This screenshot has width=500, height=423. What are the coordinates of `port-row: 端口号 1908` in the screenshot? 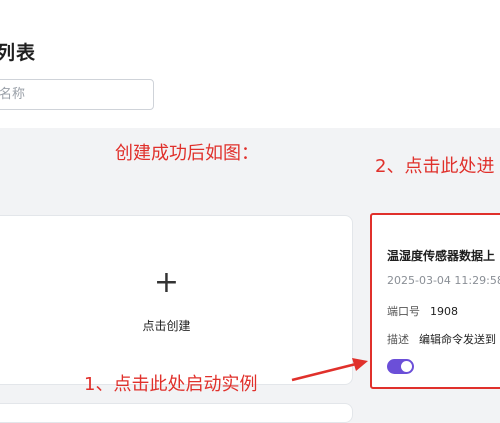 It's located at (422, 311).